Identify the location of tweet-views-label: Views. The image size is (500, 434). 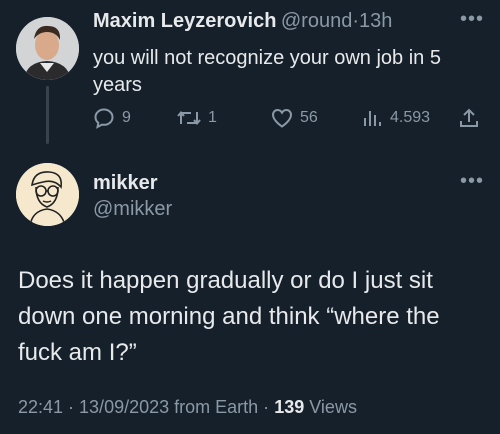
(333, 407).